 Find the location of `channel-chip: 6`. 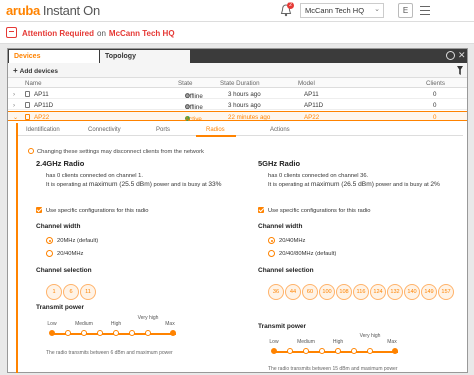

channel-chip: 6 is located at coordinates (71, 292).